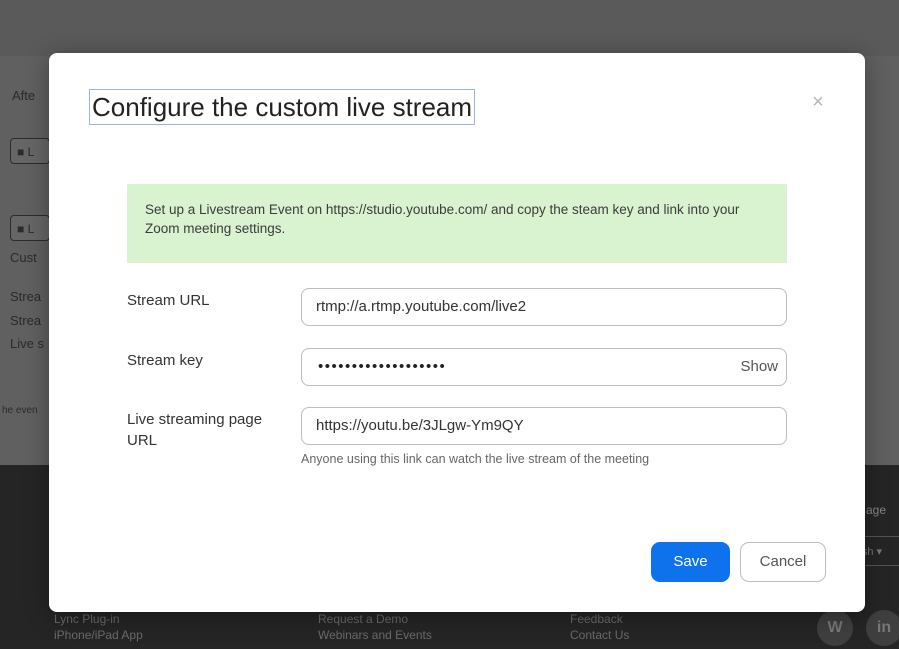 The image size is (899, 649). Describe the element at coordinates (544, 367) in the screenshot. I see `stream-key-input: ••••••••••••••••••• Show` at that location.